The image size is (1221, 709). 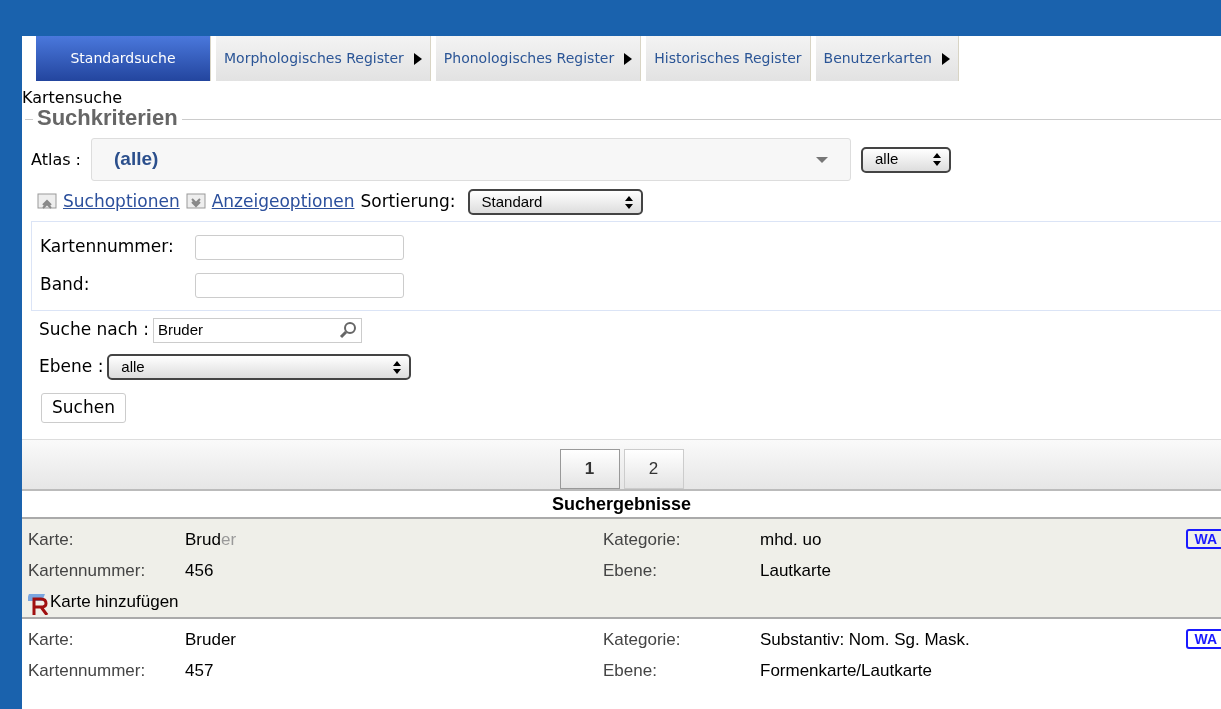 What do you see at coordinates (846, 671) in the screenshot?
I see `field-value: Formenkarte/Lautkarte` at bounding box center [846, 671].